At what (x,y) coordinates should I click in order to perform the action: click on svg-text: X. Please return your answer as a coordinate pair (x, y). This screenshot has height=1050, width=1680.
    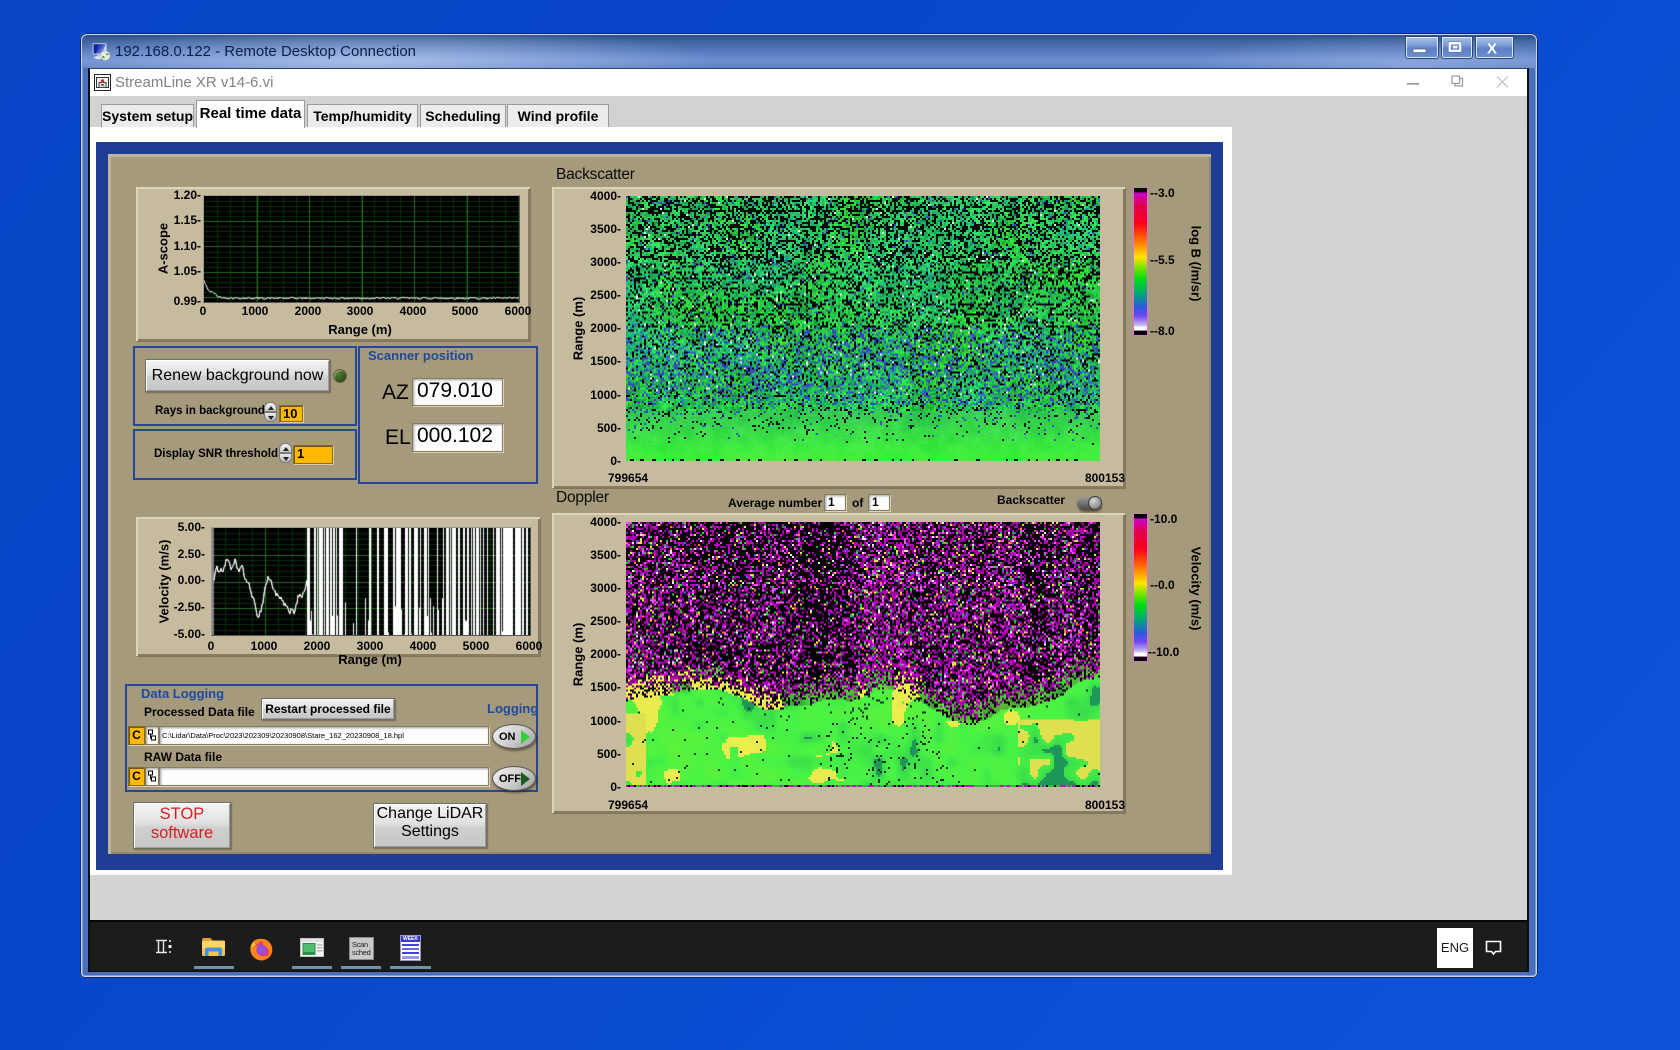
    Looking at the image, I should click on (1492, 49).